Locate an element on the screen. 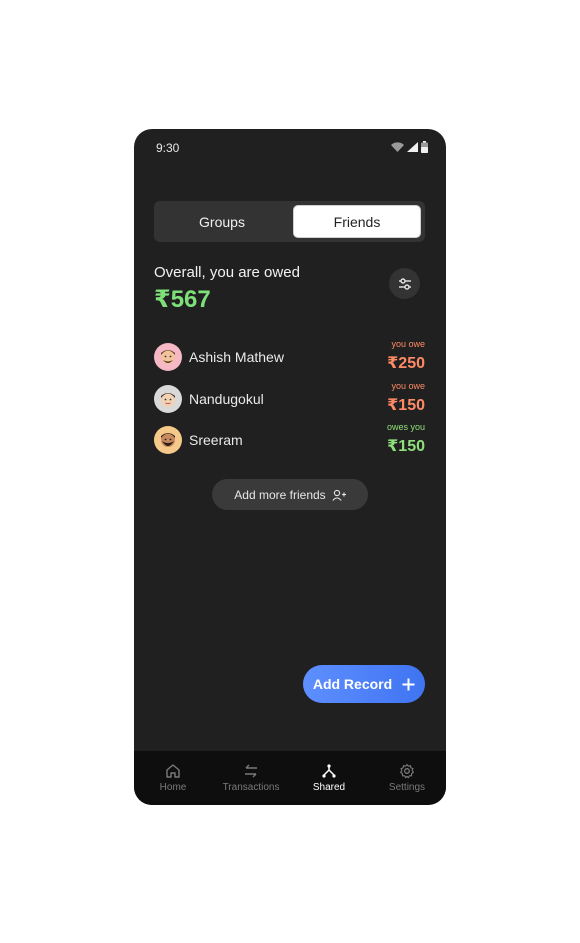  tab-friends: Friends is located at coordinates (357, 221).